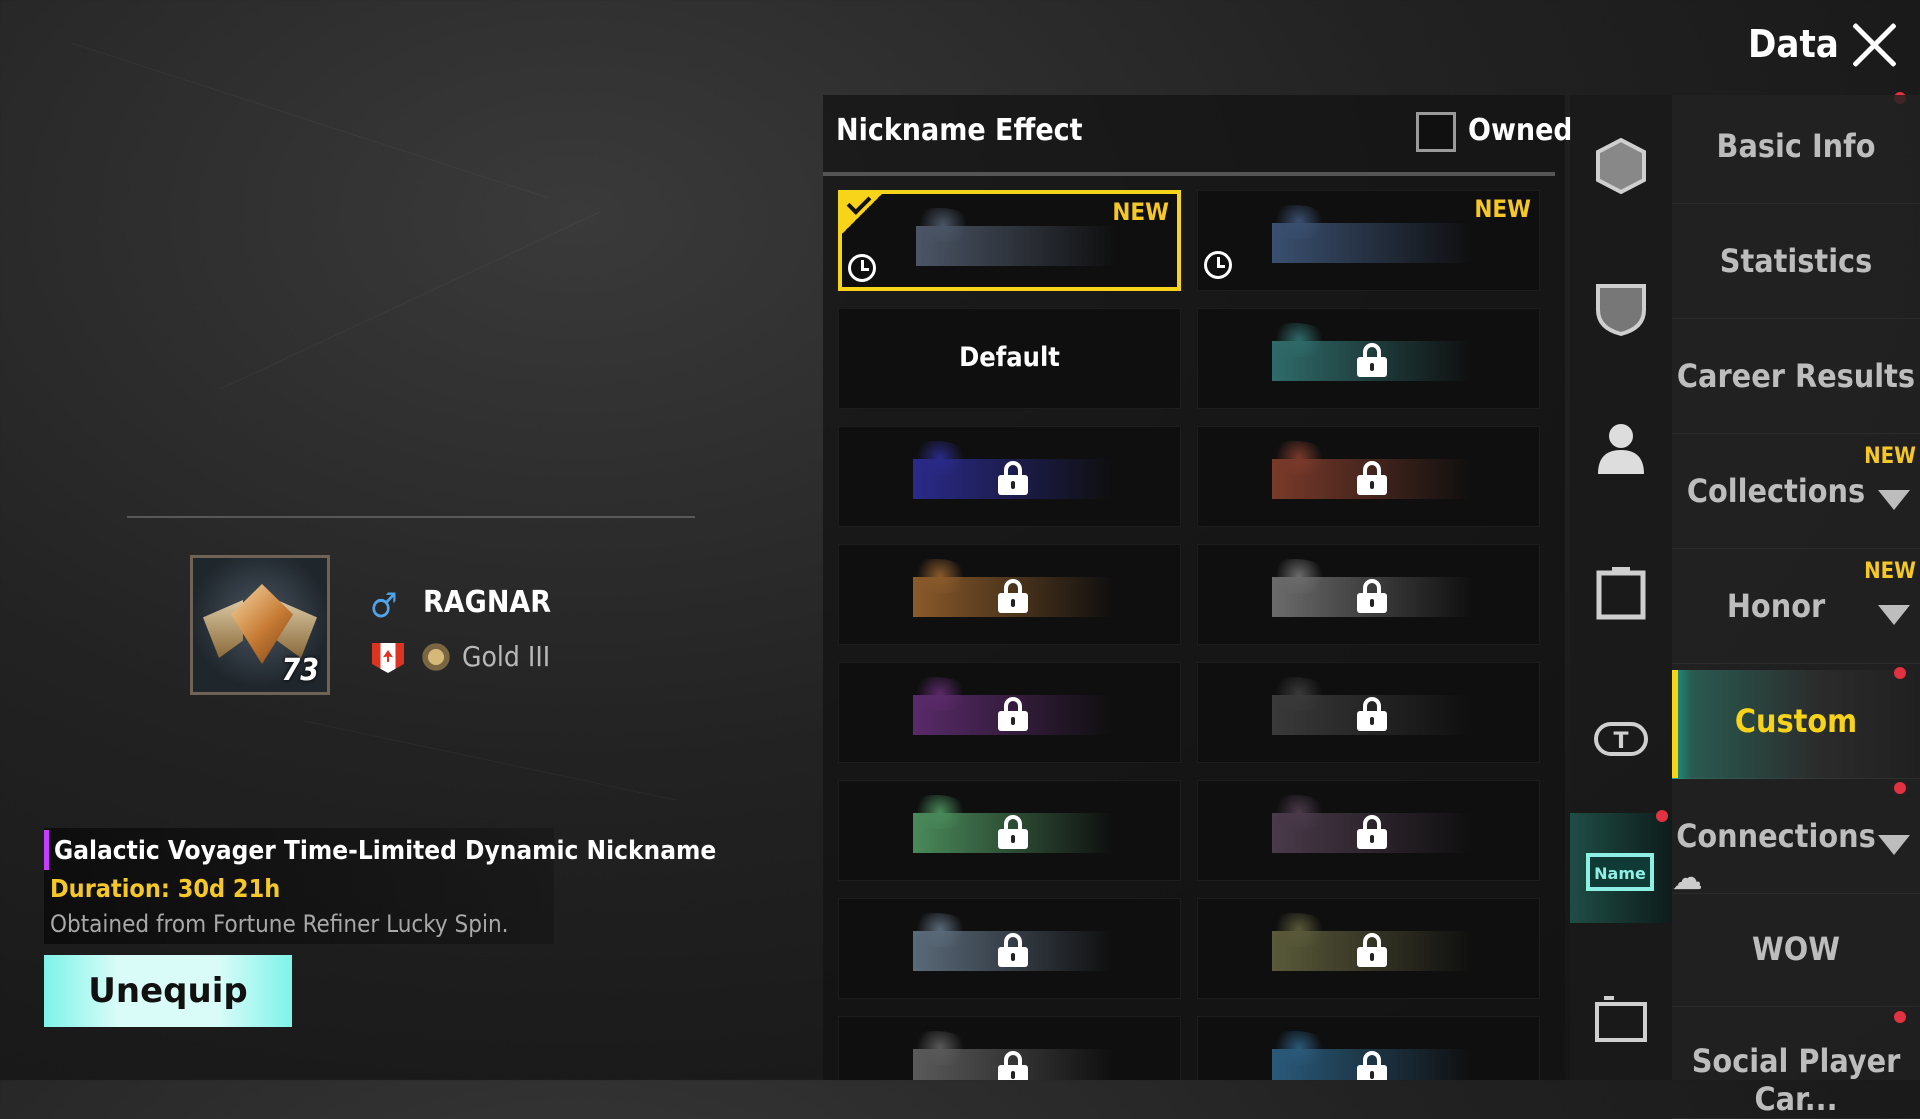  What do you see at coordinates (1436, 132) in the screenshot?
I see `owned-filter-checkbox` at bounding box center [1436, 132].